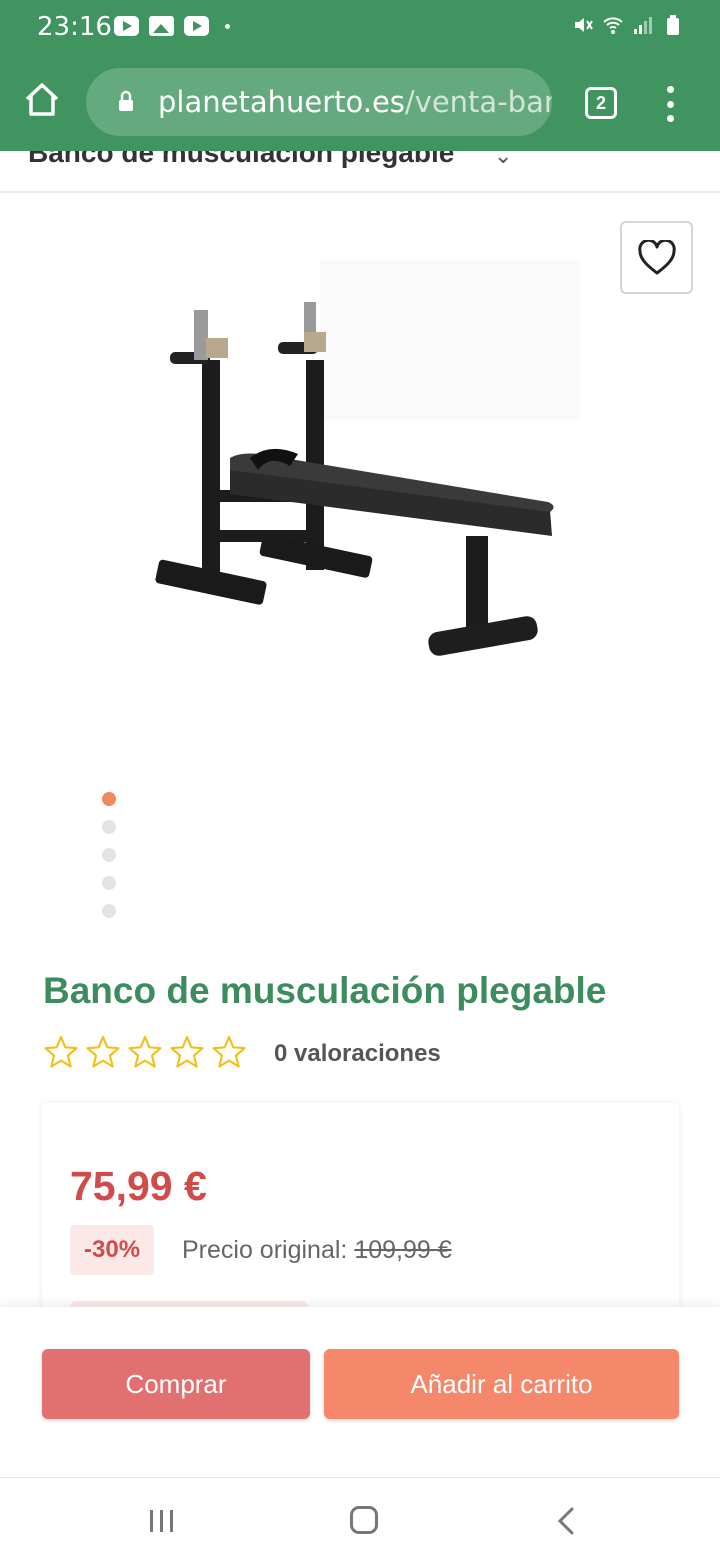  Describe the element at coordinates (360, 172) in the screenshot. I see `sticky-product-header: Banco de musculación plegable ⌄` at that location.